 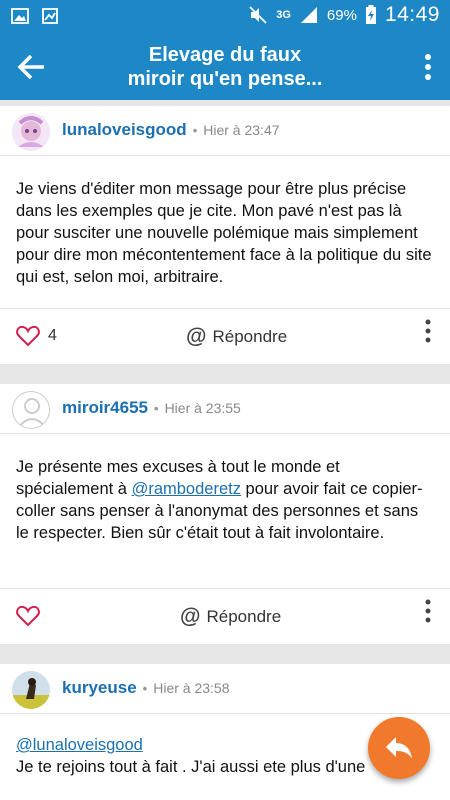 I want to click on post-time: Hier à 23:47, so click(x=241, y=130).